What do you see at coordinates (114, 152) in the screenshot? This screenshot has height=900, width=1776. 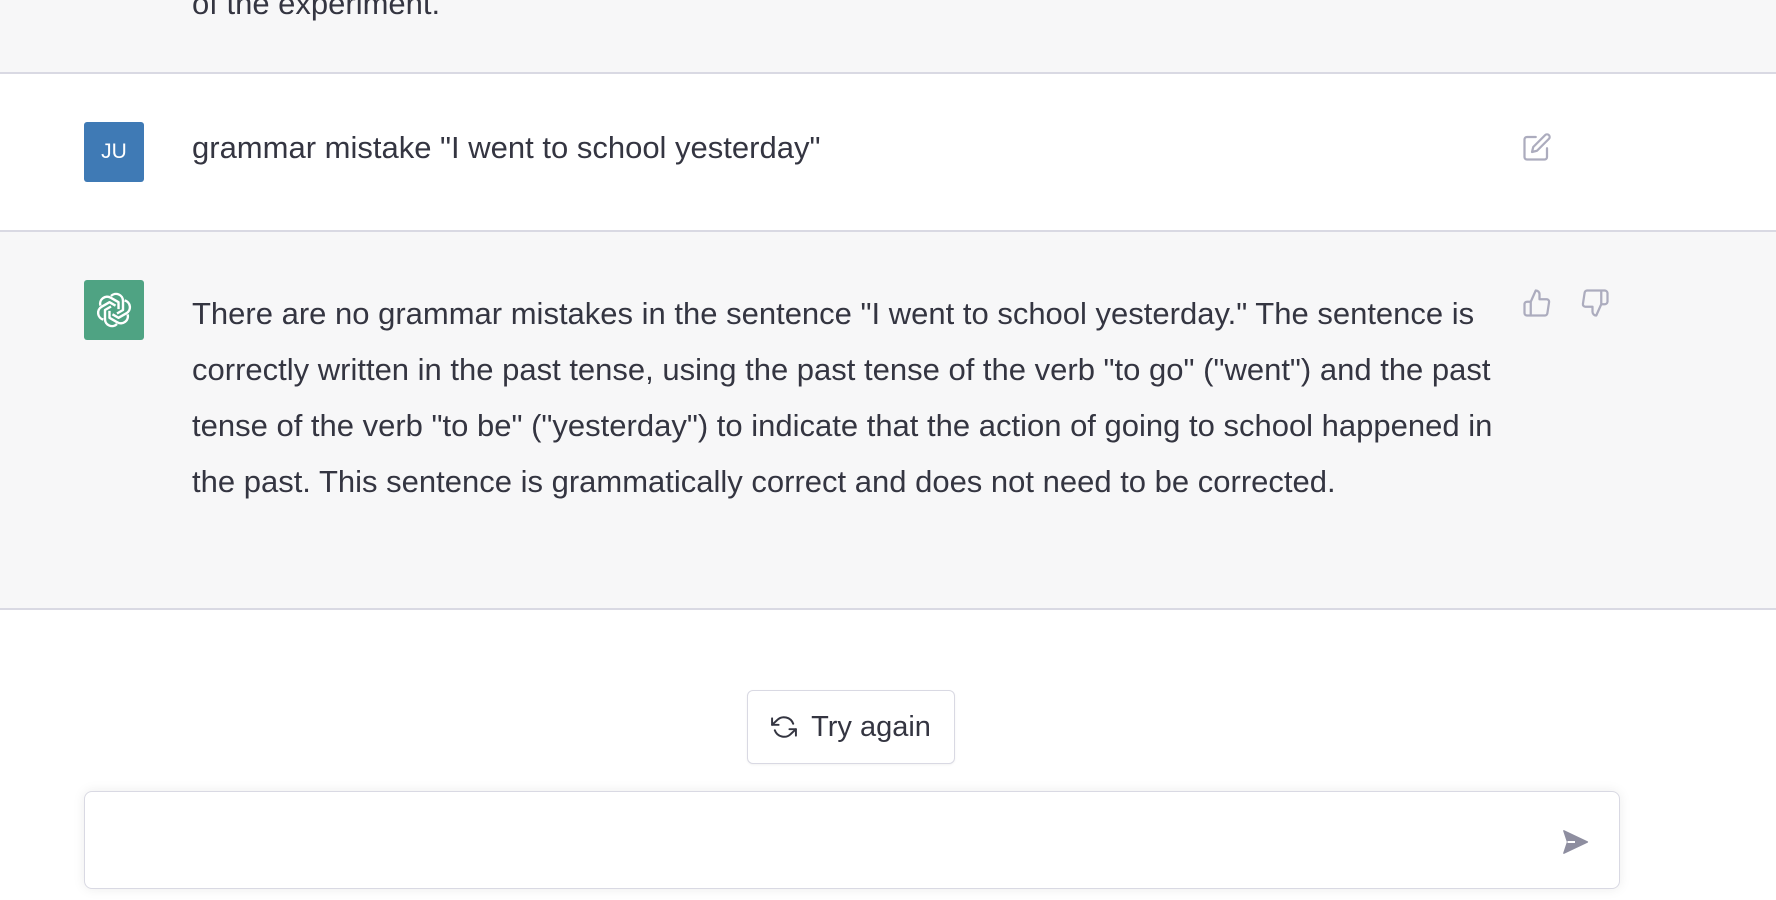 I see `user-avatar: JU` at bounding box center [114, 152].